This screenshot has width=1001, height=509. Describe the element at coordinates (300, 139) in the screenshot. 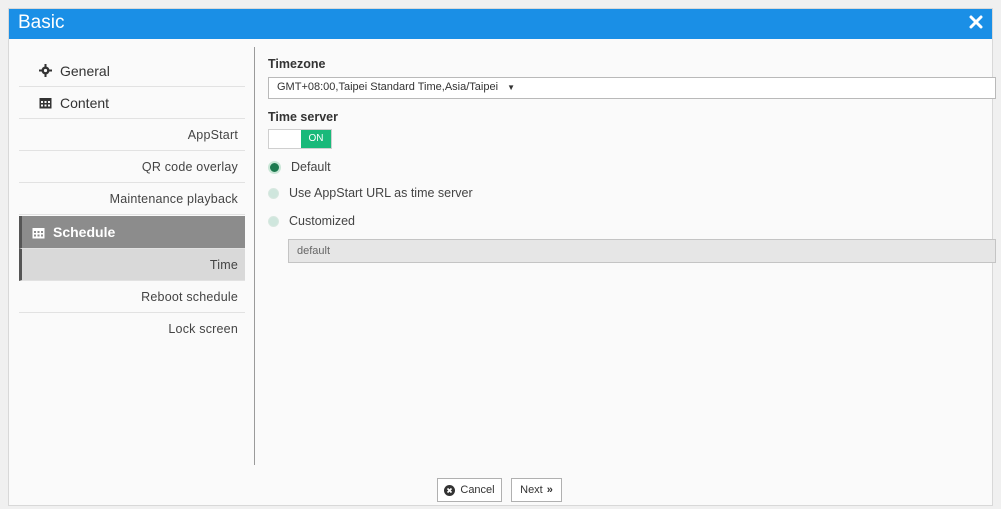

I see `time-server-toggle: ON` at that location.